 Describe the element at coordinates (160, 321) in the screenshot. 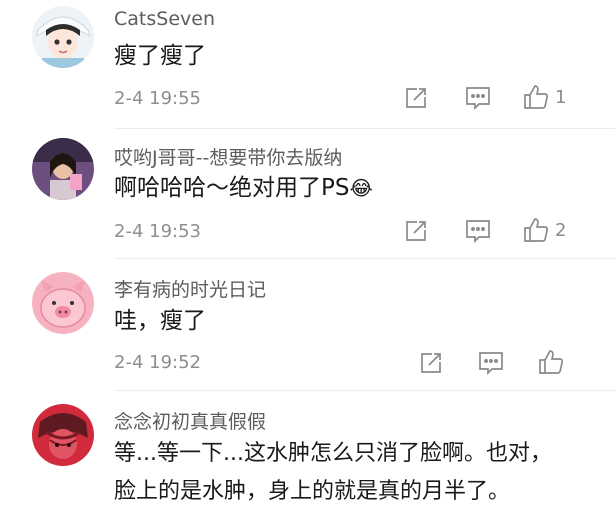

I see `comment-text: 哇，瘦了` at that location.